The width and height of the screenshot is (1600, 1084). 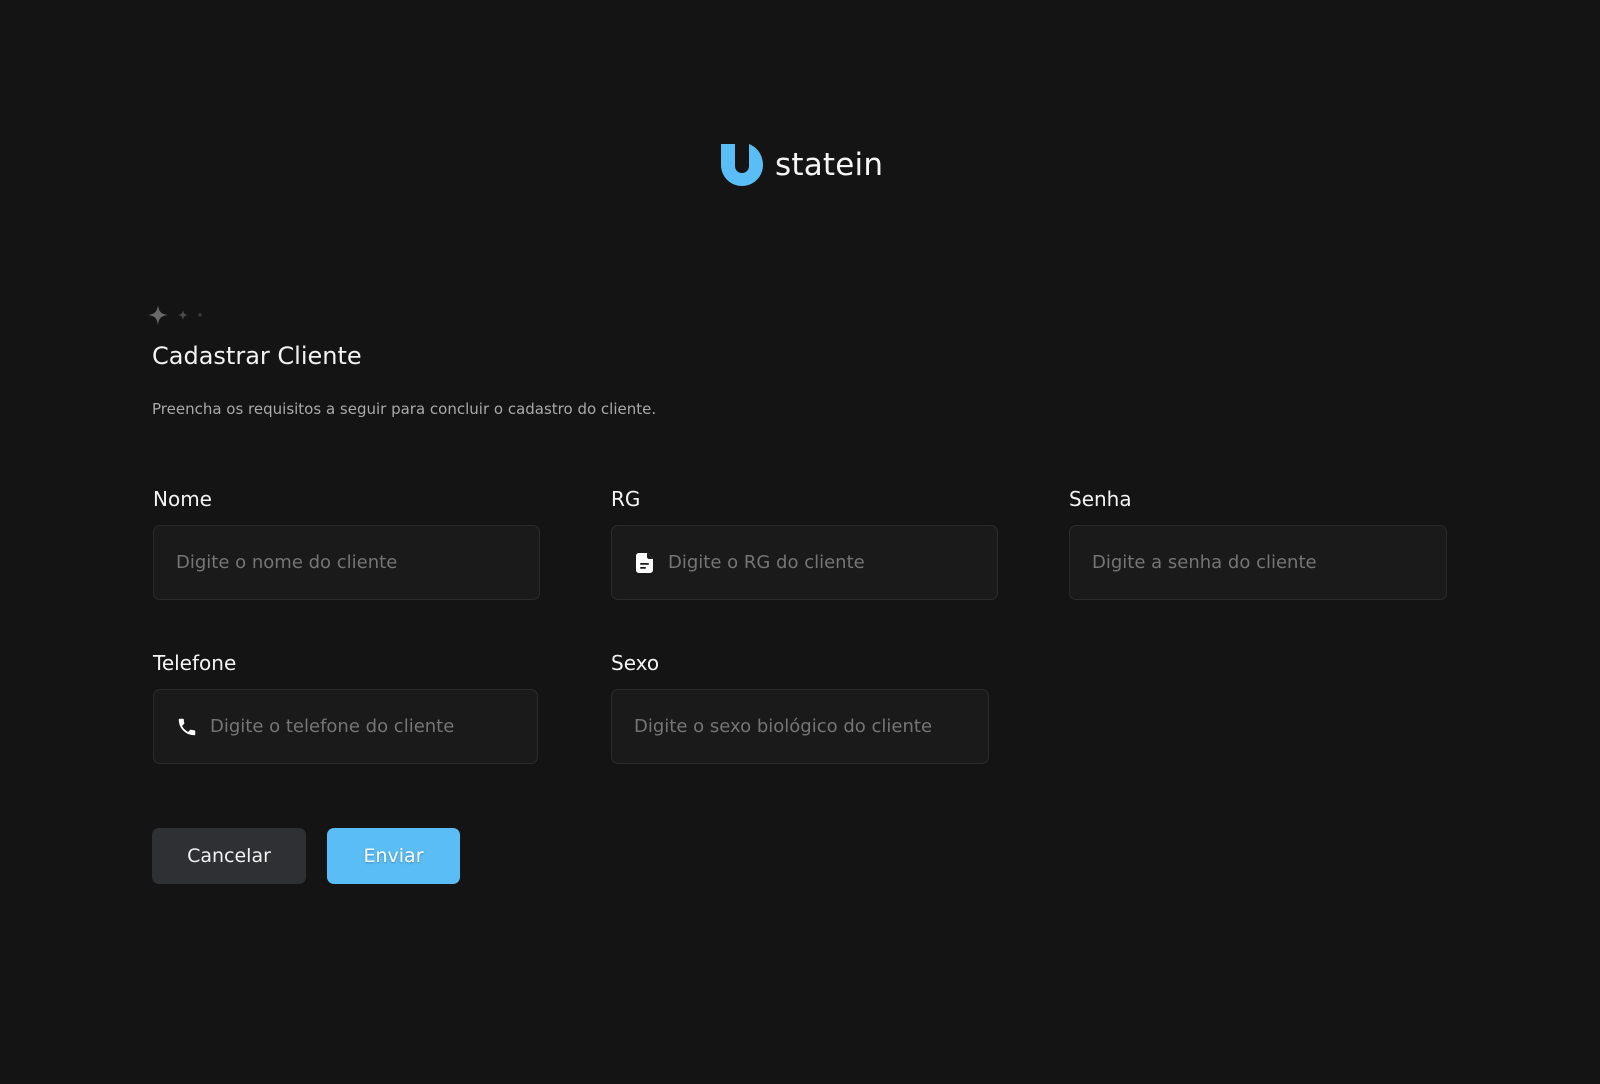 I want to click on senha-input-box, so click(x=1258, y=562).